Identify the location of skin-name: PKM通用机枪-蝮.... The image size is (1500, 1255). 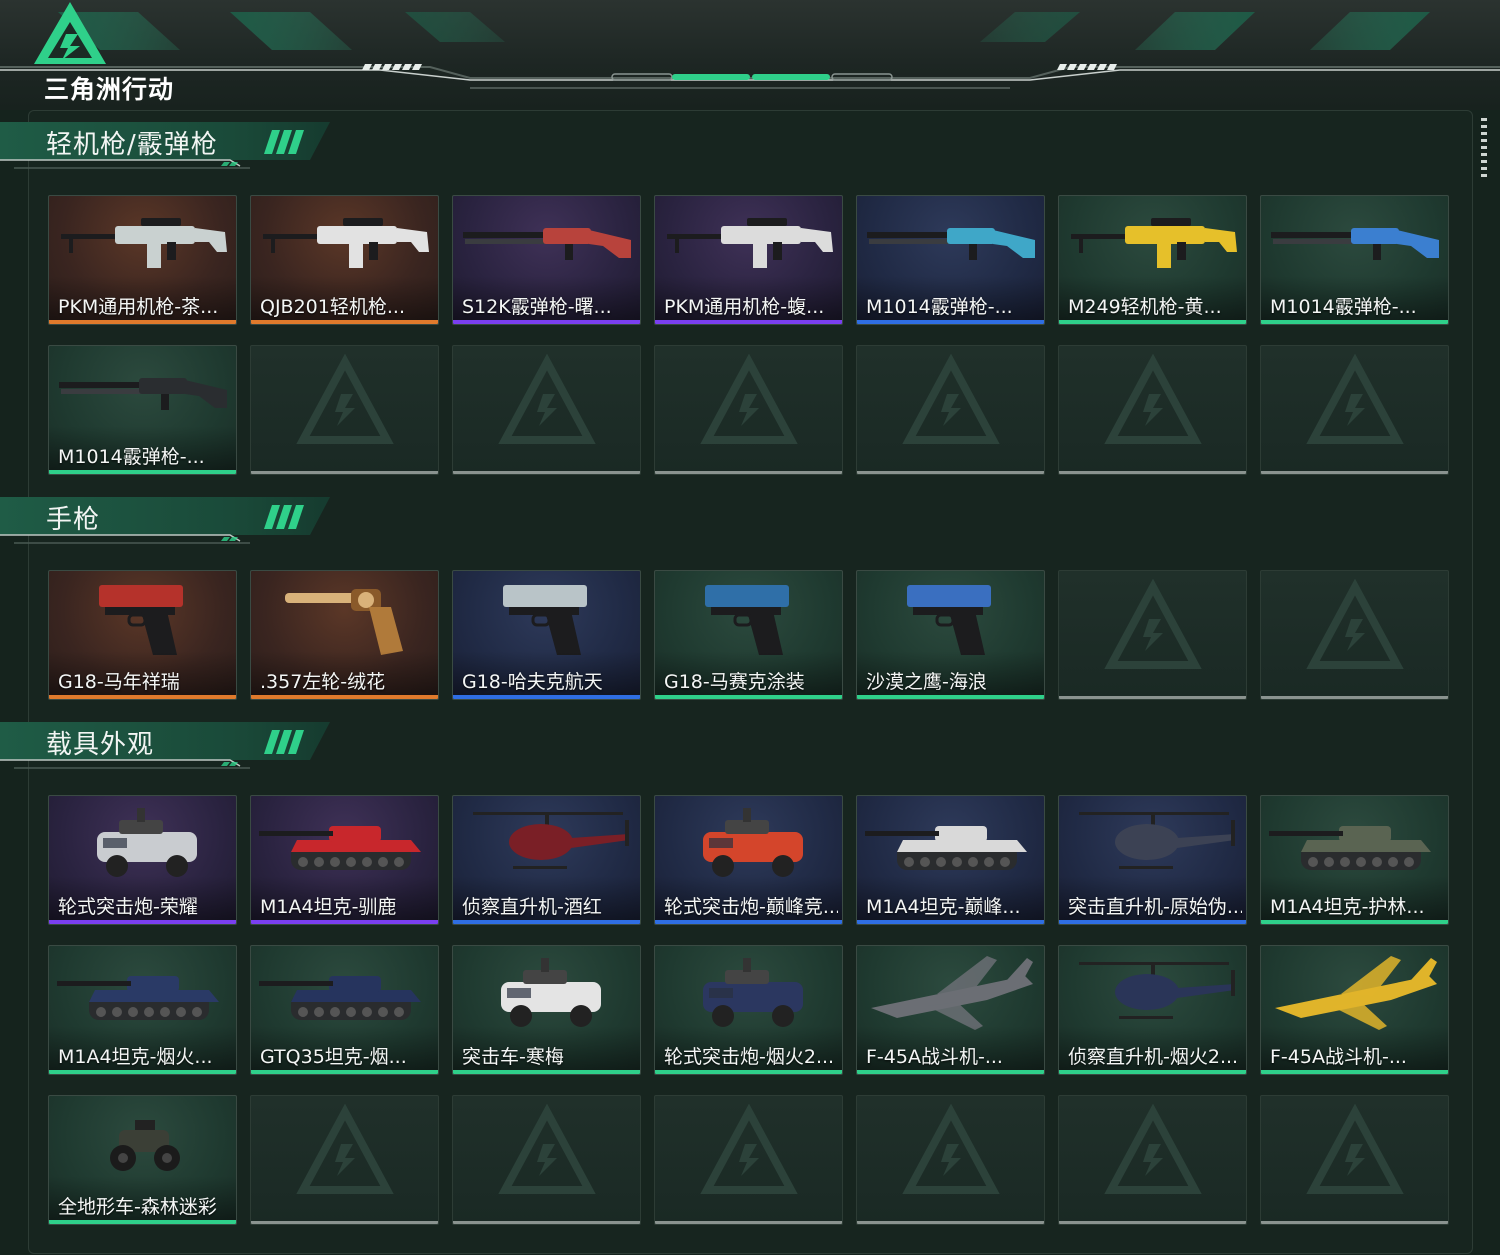
(744, 307).